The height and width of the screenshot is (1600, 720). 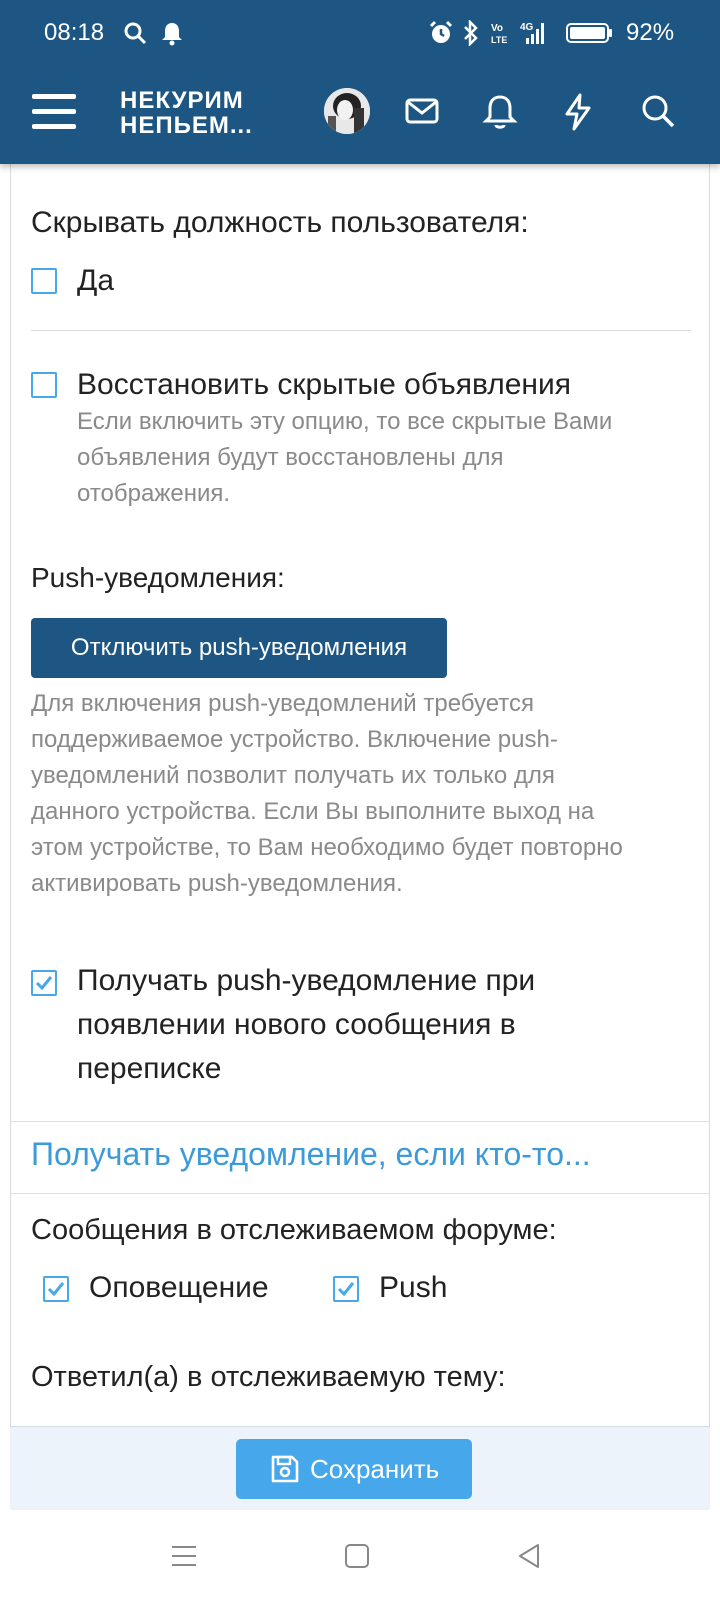 I want to click on volte-icon: VoLTE, so click(x=499, y=34).